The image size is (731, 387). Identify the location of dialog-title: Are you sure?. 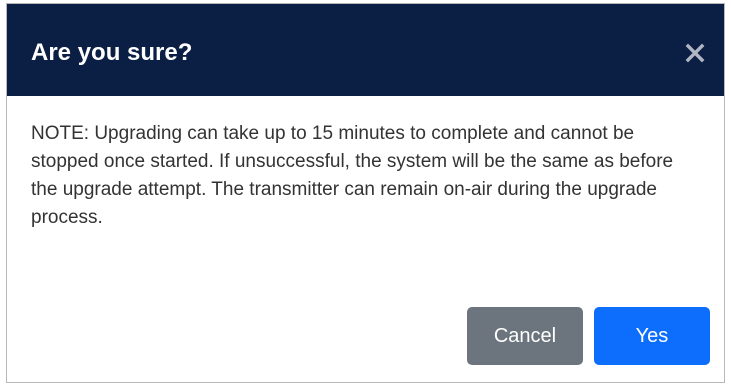
(112, 52).